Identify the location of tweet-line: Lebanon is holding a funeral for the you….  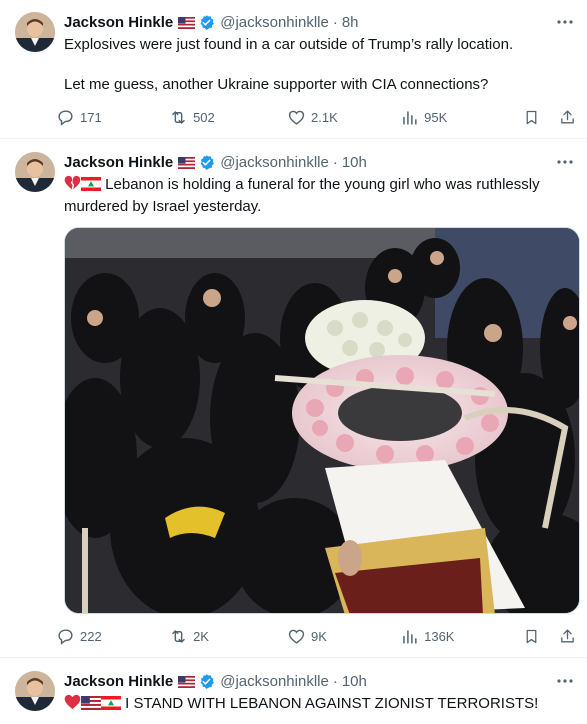
(302, 195).